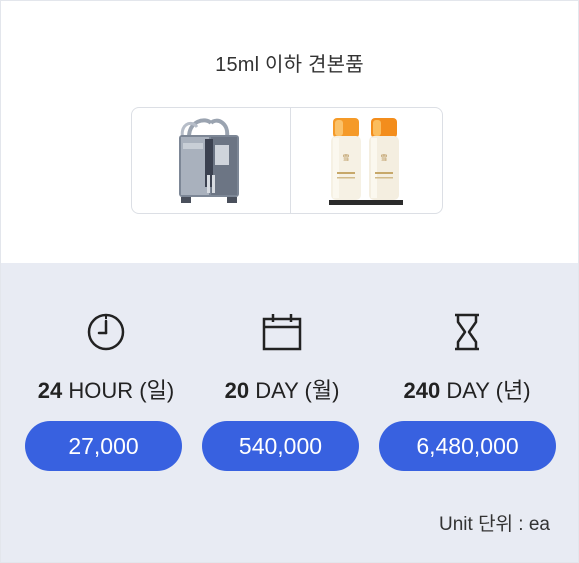 Image resolution: width=579 pixels, height=563 pixels. I want to click on yearly-capacity-value: 6,480,000, so click(467, 446).